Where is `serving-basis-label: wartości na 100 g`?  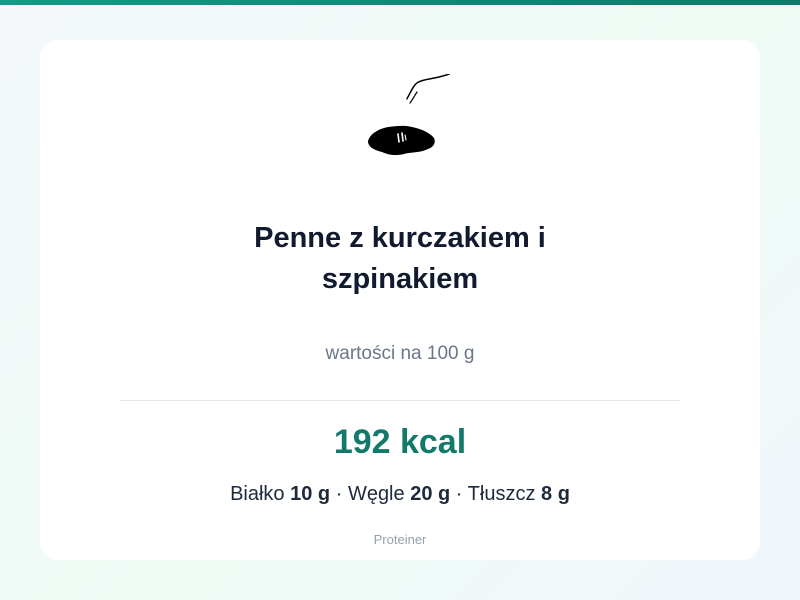
serving-basis-label: wartości na 100 g is located at coordinates (400, 353).